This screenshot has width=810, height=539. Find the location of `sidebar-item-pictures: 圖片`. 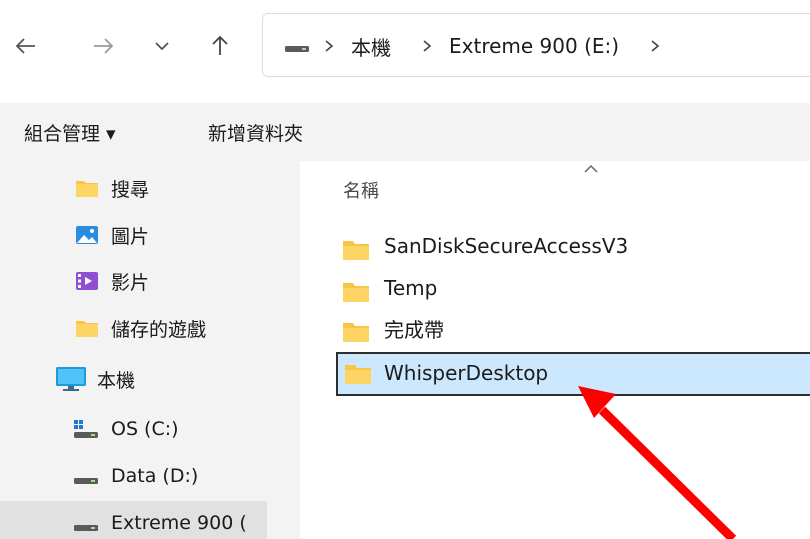

sidebar-item-pictures: 圖片 is located at coordinates (133, 235).